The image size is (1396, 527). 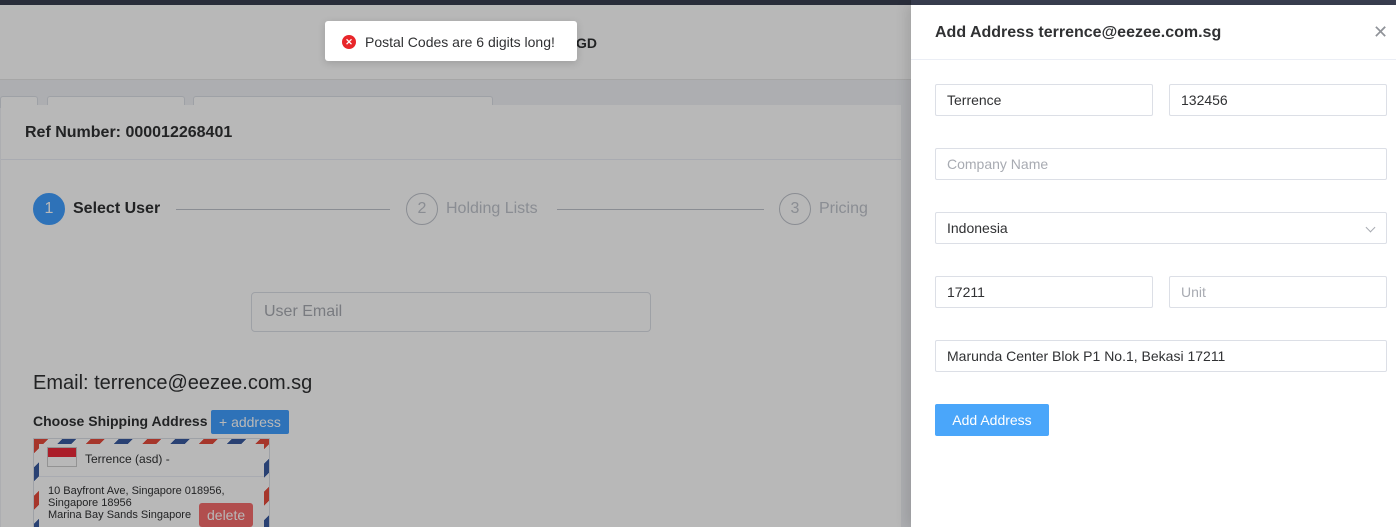 What do you see at coordinates (1153, 59) in the screenshot?
I see `divider` at bounding box center [1153, 59].